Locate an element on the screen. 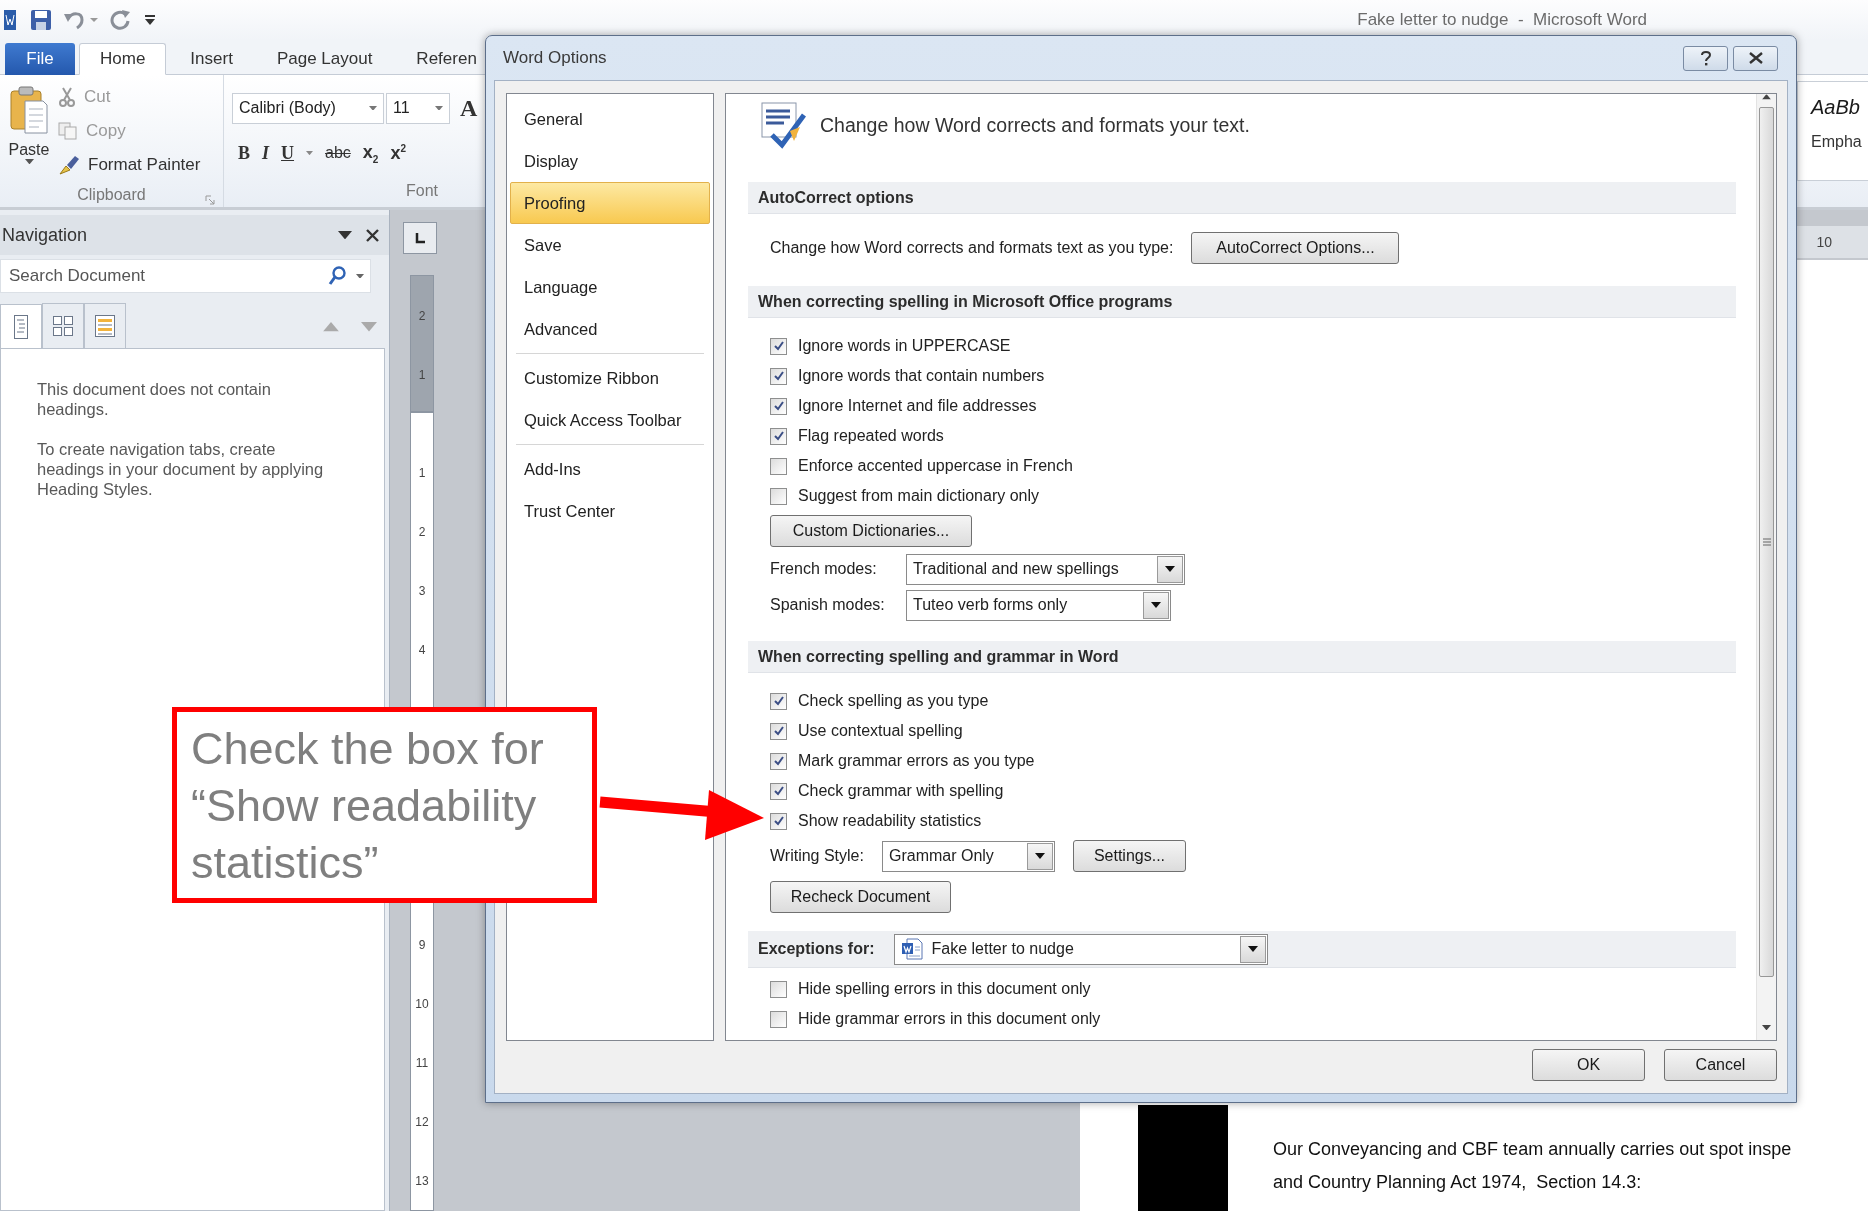 This screenshot has height=1211, width=1868. category-item: General is located at coordinates (610, 119).